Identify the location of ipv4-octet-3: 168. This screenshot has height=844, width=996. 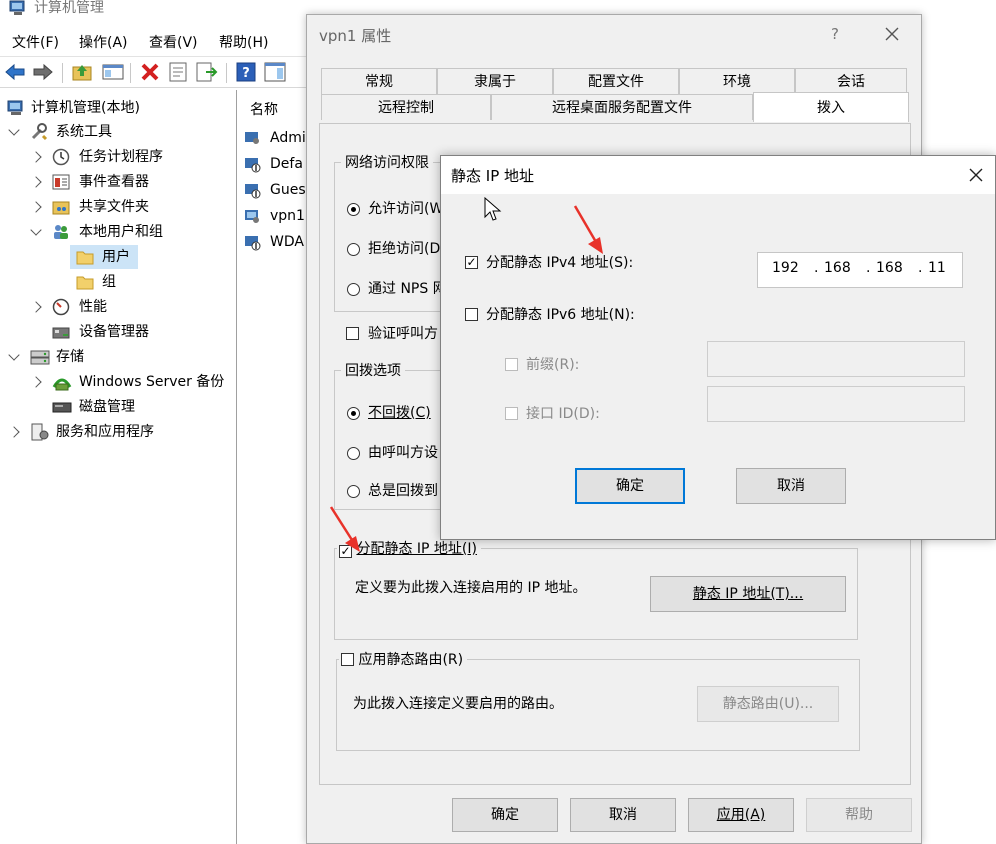
(889, 268).